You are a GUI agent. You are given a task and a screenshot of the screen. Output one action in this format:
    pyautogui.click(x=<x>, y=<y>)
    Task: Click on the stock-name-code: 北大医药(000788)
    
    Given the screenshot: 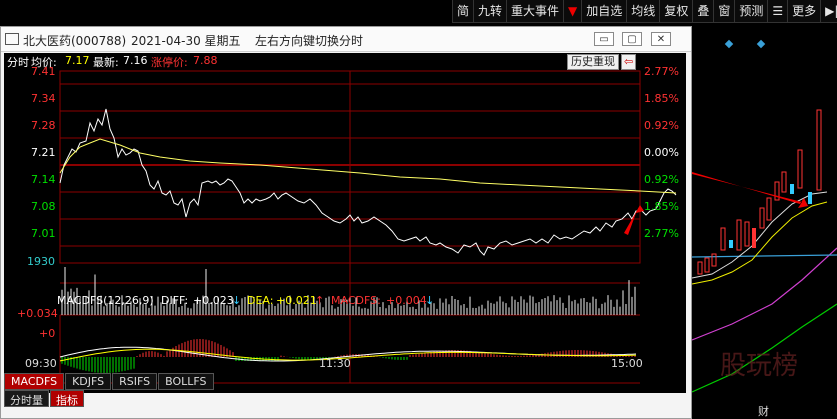 What is the action you would take?
    pyautogui.click(x=75, y=41)
    